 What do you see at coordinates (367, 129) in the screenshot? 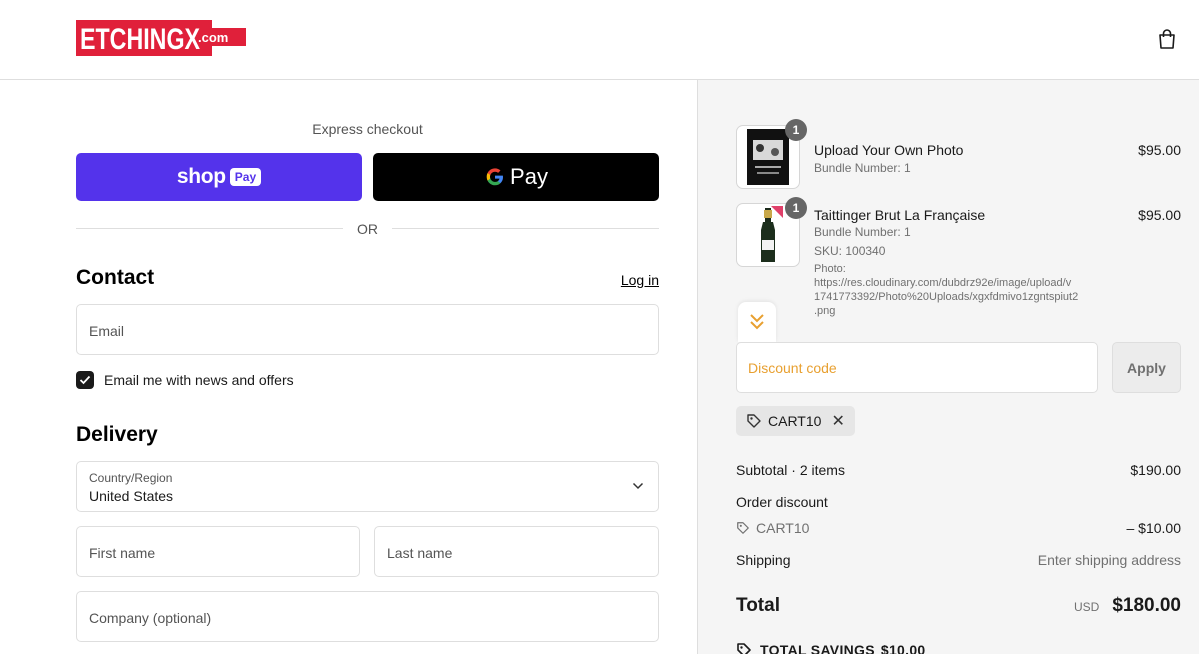
I see `express-checkout-label: Express checkout` at bounding box center [367, 129].